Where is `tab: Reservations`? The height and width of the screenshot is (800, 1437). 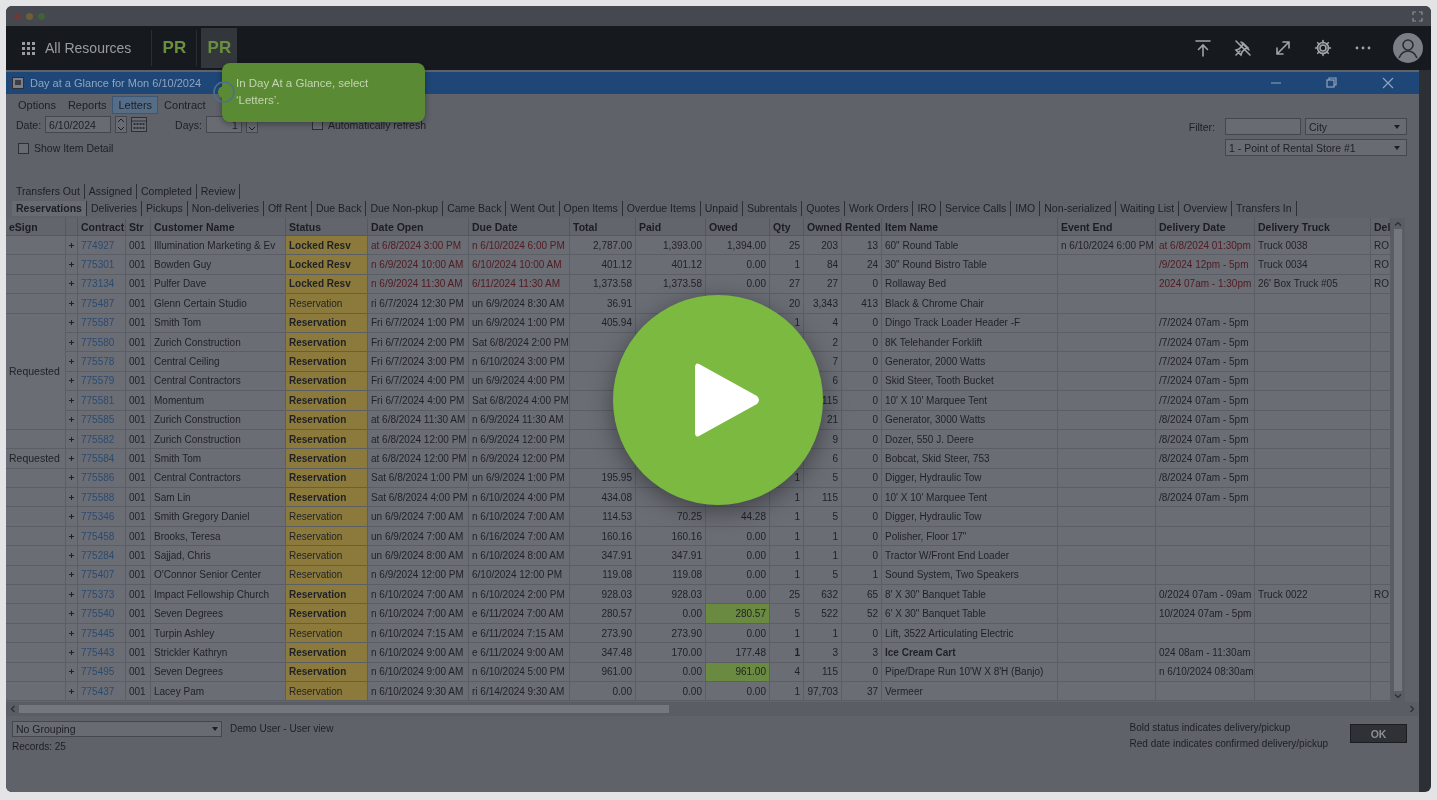
tab: Reservations is located at coordinates (49, 208).